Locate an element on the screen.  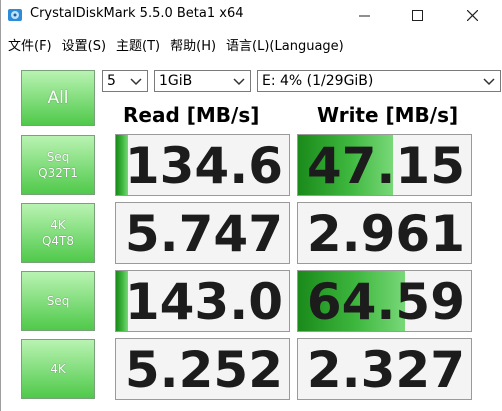
4k-button: 4K is located at coordinates (58, 369).